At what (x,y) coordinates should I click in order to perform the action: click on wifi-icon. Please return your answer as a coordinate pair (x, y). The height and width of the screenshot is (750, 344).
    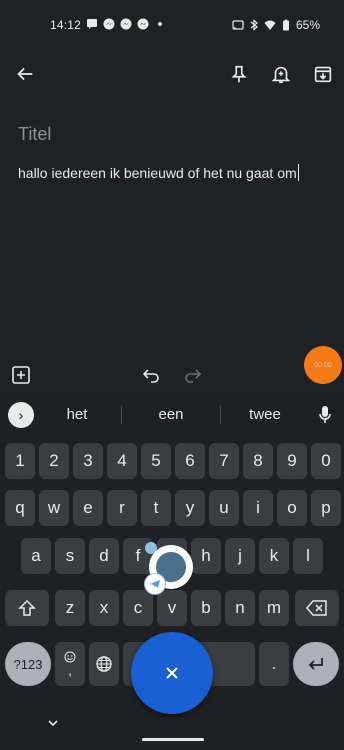
    Looking at the image, I should click on (270, 25).